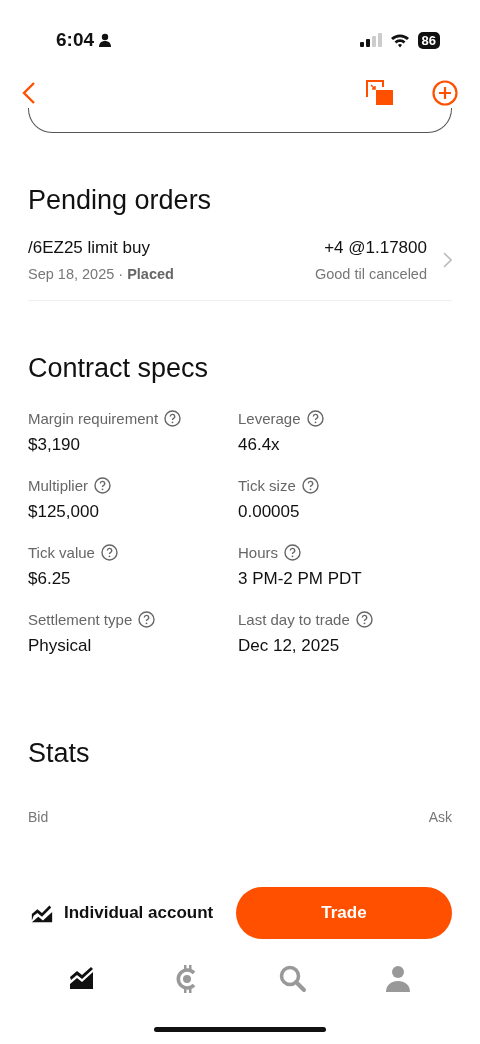 This screenshot has width=480, height=1044. Describe the element at coordinates (428, 40) in the screenshot. I see `battery-level: 86` at that location.